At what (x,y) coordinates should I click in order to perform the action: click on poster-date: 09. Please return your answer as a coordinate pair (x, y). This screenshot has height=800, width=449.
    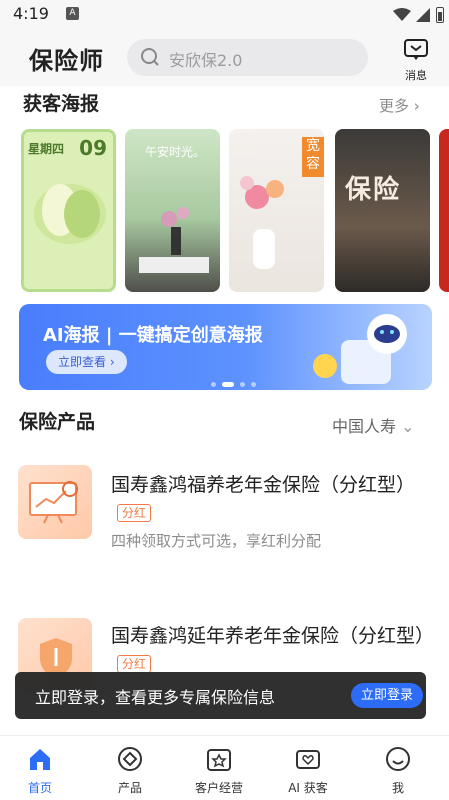
    Looking at the image, I should click on (93, 148).